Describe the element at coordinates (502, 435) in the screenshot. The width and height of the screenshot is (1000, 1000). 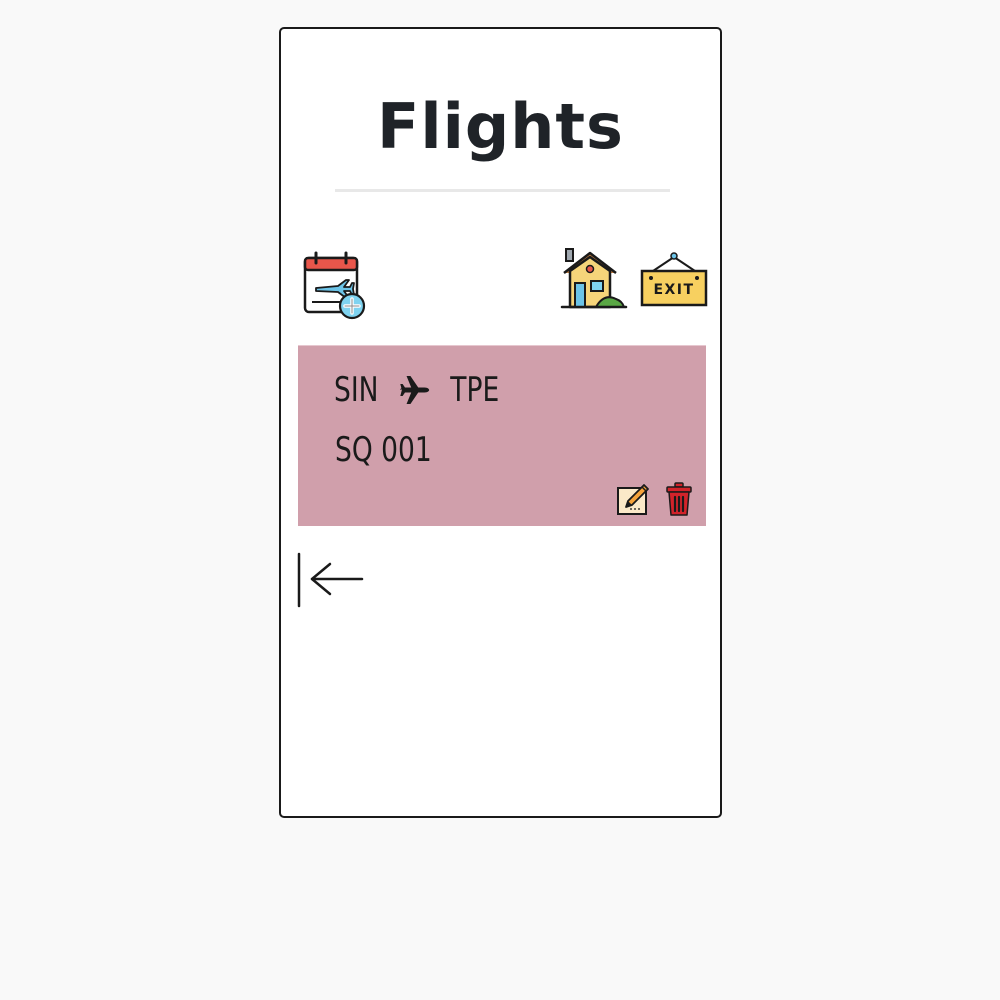
I see `flight-card: SIN TPE SQ 001` at that location.